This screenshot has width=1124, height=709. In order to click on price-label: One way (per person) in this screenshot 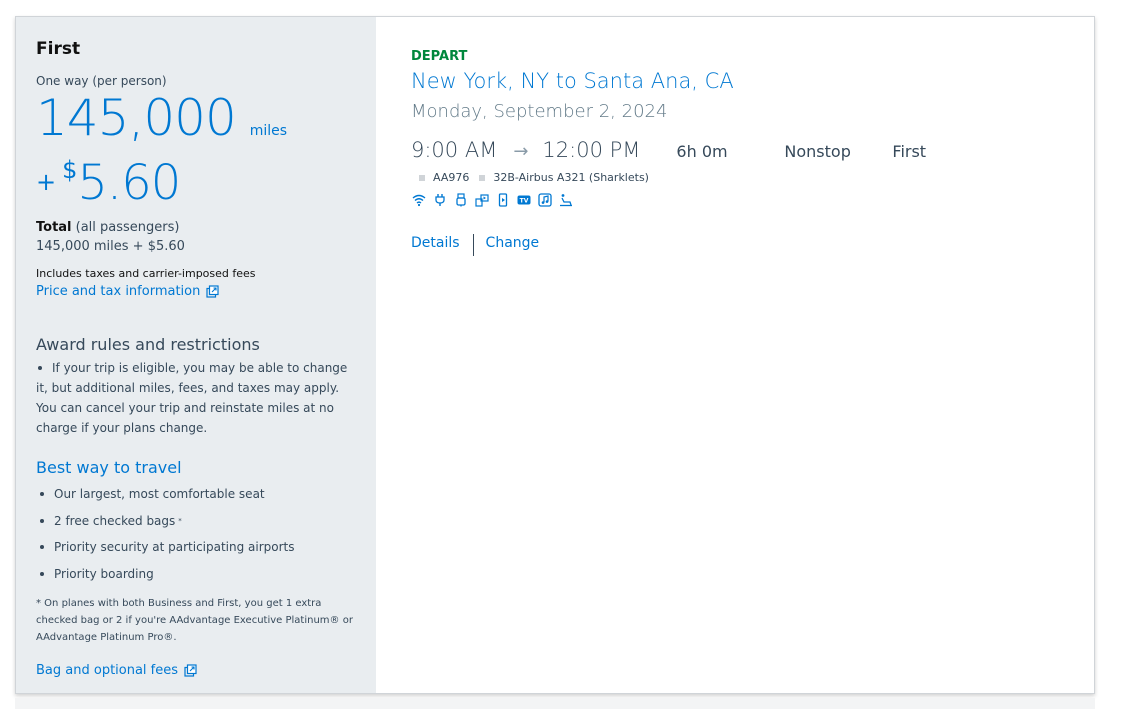, I will do `click(101, 81)`.